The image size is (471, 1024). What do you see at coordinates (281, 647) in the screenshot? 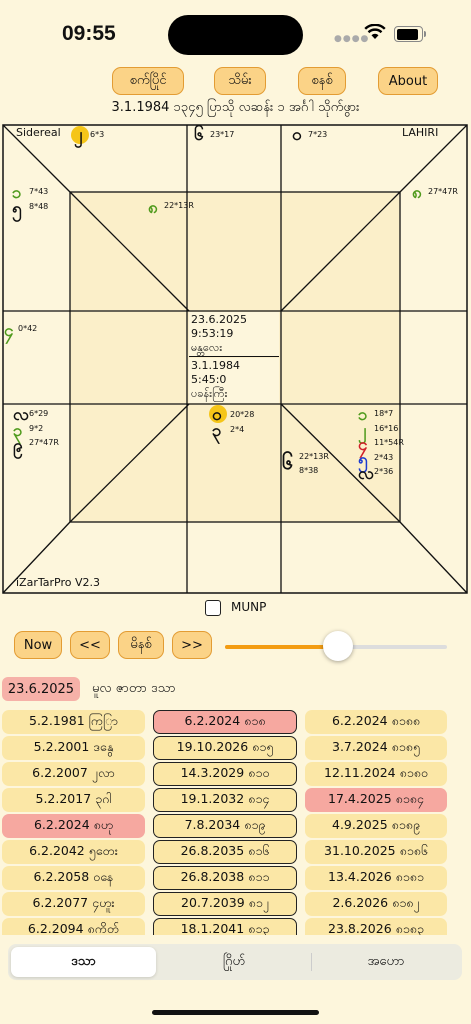
I see `time-slider-fill` at bounding box center [281, 647].